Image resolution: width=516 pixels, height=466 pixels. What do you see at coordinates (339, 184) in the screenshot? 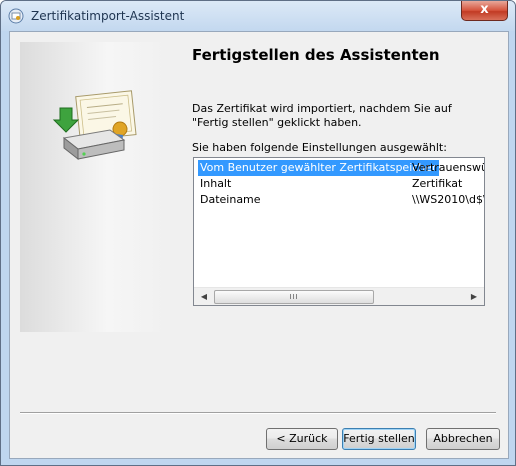
I see `list-item: Inhalt Zertifikat` at bounding box center [339, 184].